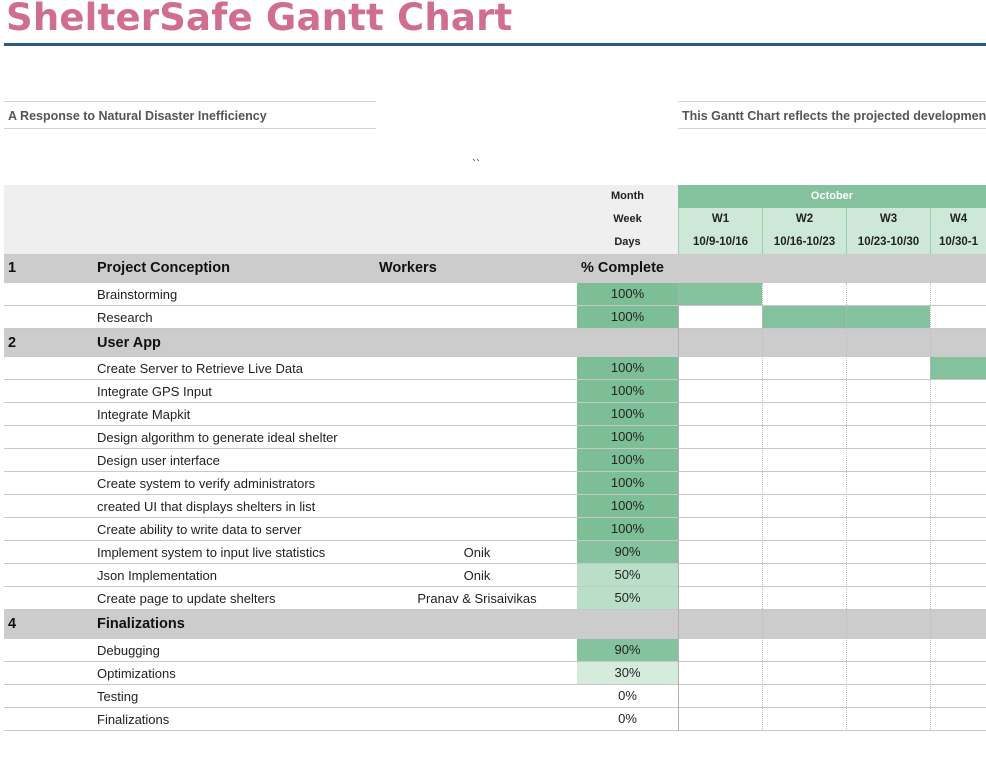 Image resolution: width=986 pixels, height=770 pixels. I want to click on task-row: Create Server to Retrieve Live Data 100%, so click(495, 368).